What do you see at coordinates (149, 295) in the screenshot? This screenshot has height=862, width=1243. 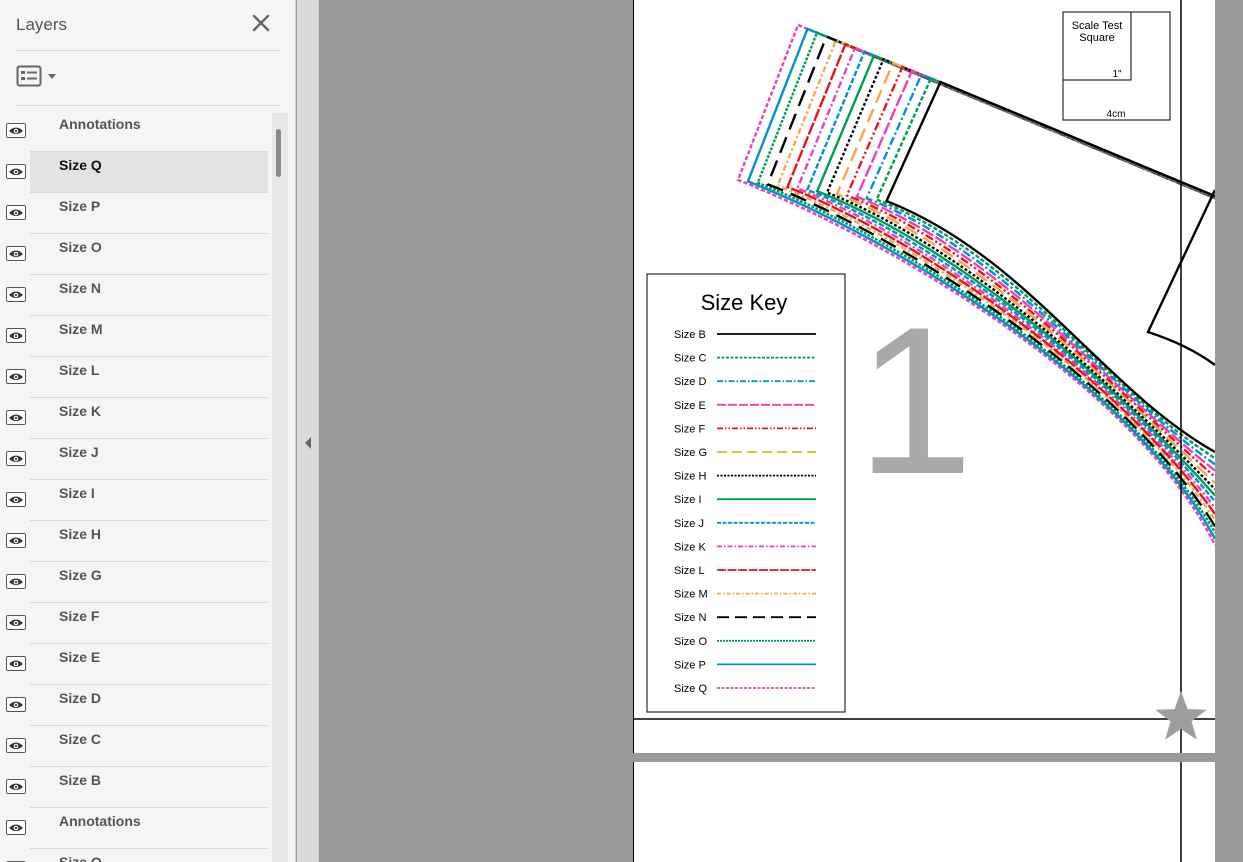 I see `layer-item: Size N` at bounding box center [149, 295].